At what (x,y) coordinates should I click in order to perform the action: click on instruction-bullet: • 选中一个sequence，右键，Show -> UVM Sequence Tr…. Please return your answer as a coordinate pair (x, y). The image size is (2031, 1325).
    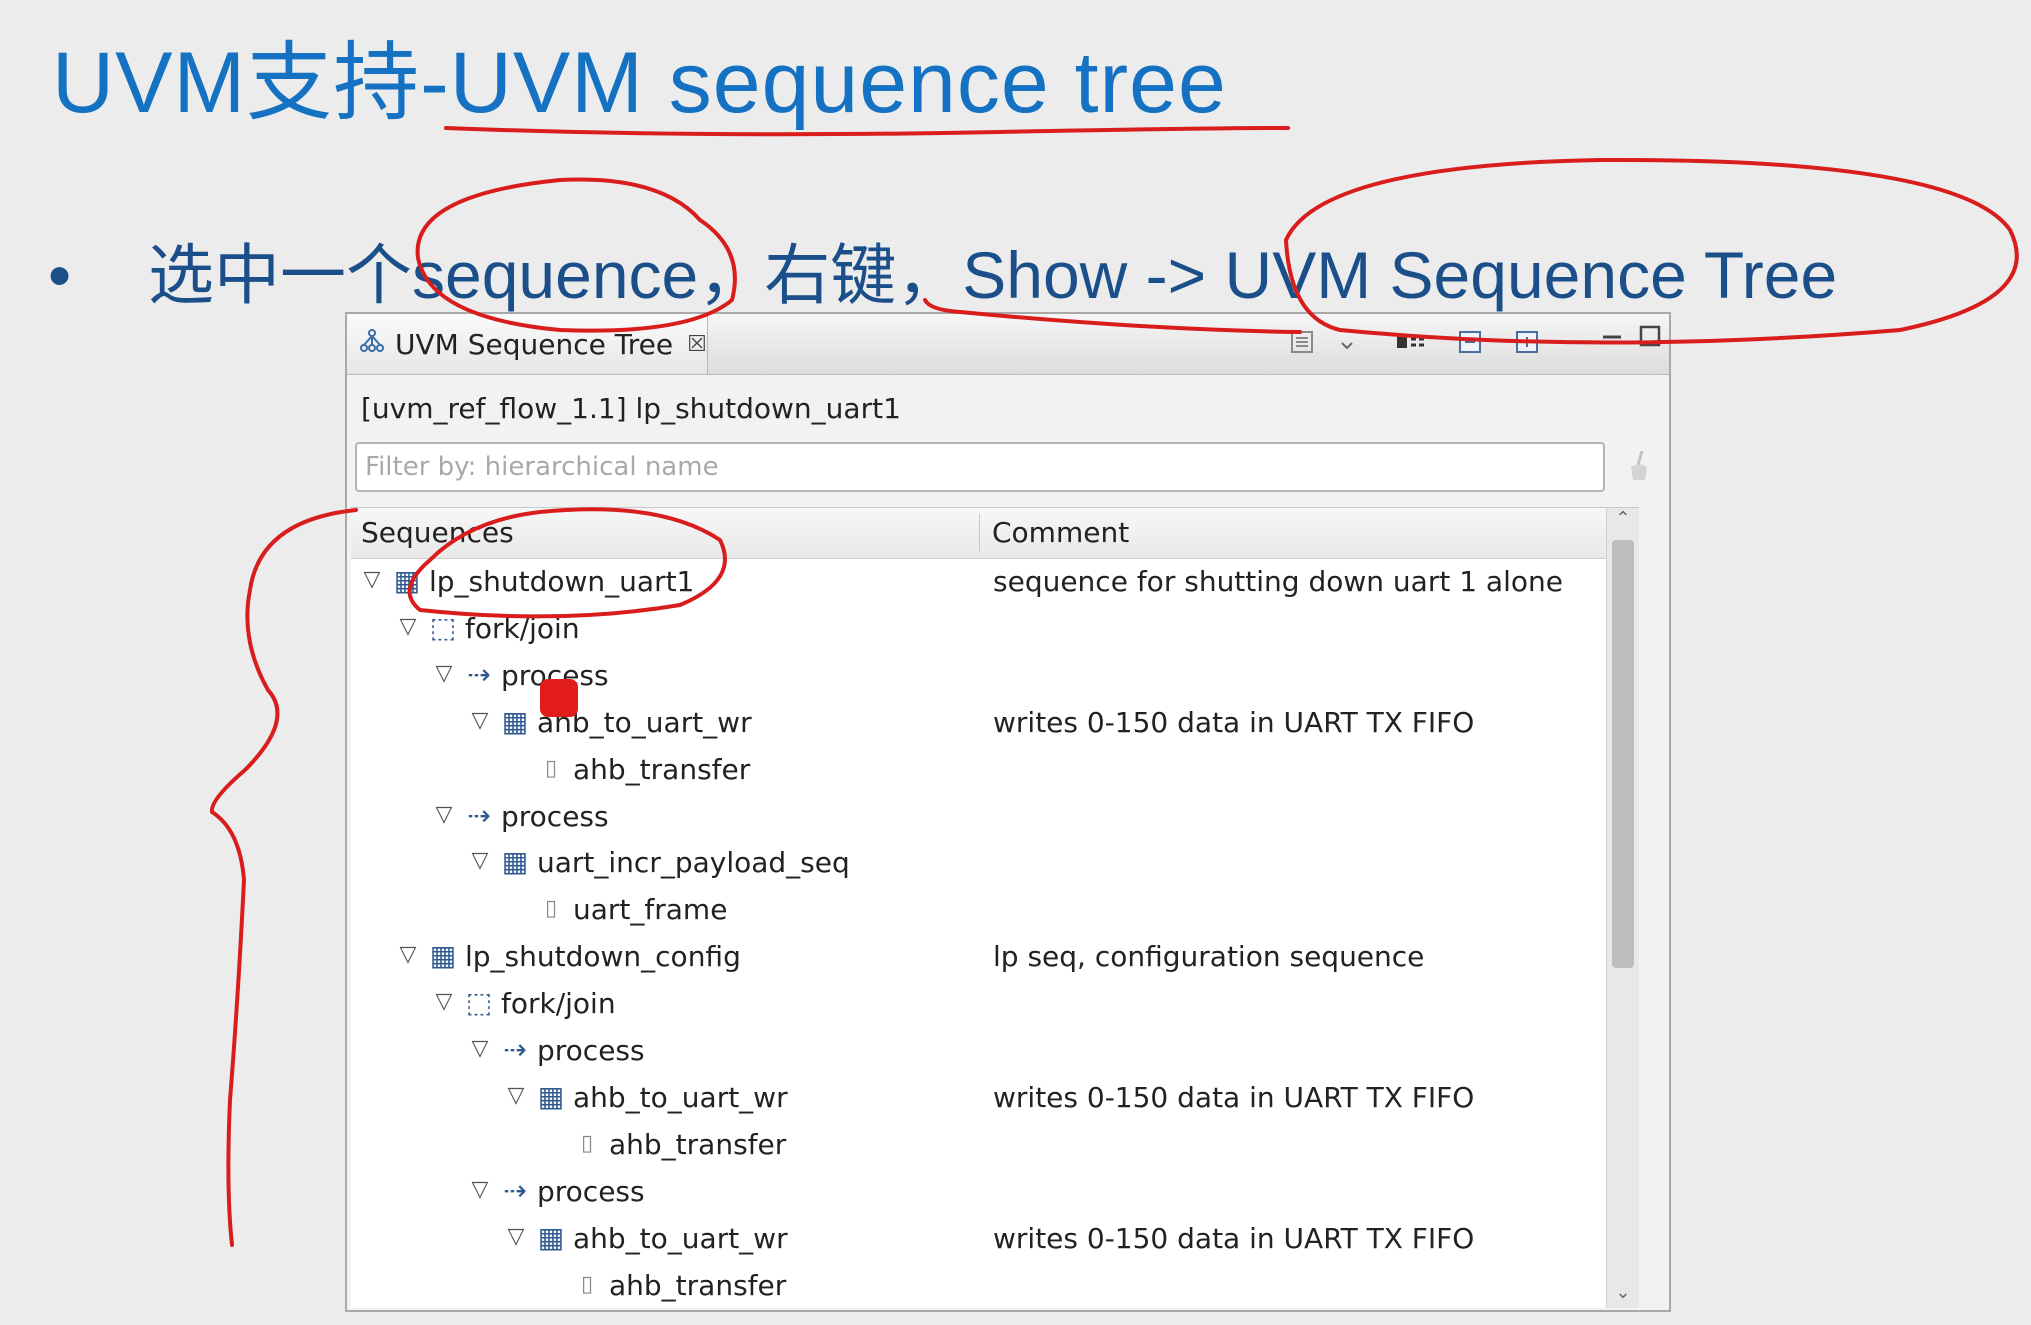
    Looking at the image, I should click on (942, 270).